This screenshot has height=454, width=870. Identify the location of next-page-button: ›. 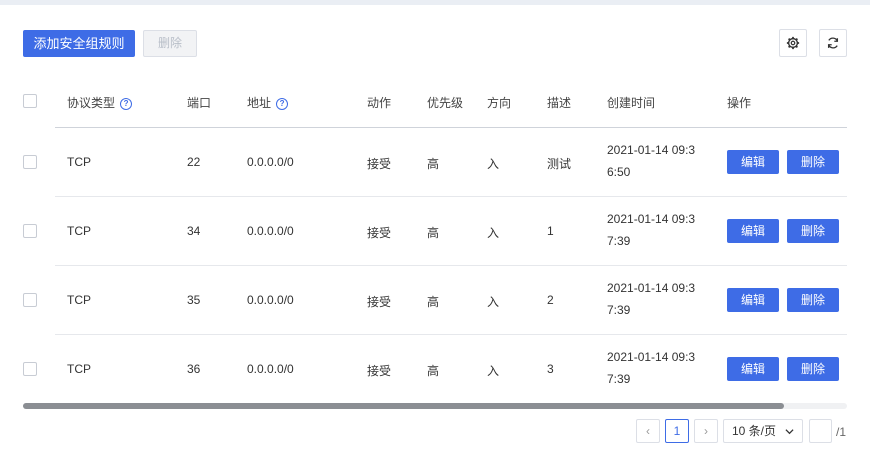
(706, 431).